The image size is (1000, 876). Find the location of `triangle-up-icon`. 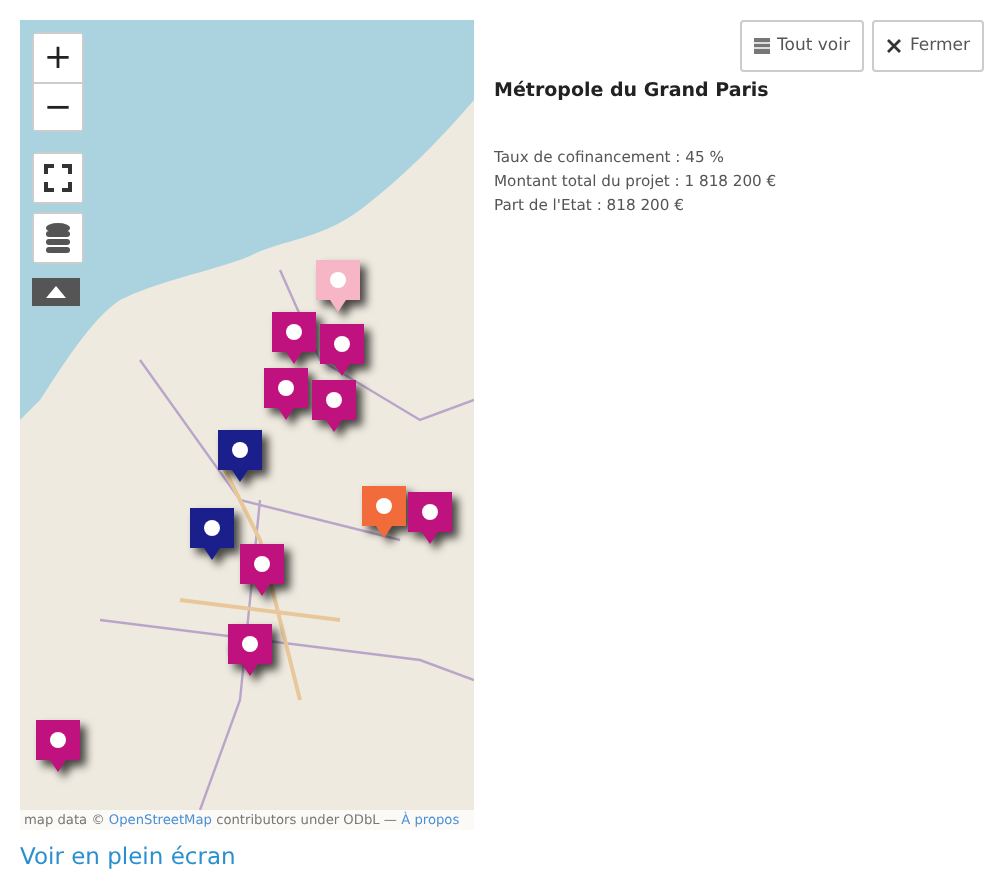

triangle-up-icon is located at coordinates (56, 292).